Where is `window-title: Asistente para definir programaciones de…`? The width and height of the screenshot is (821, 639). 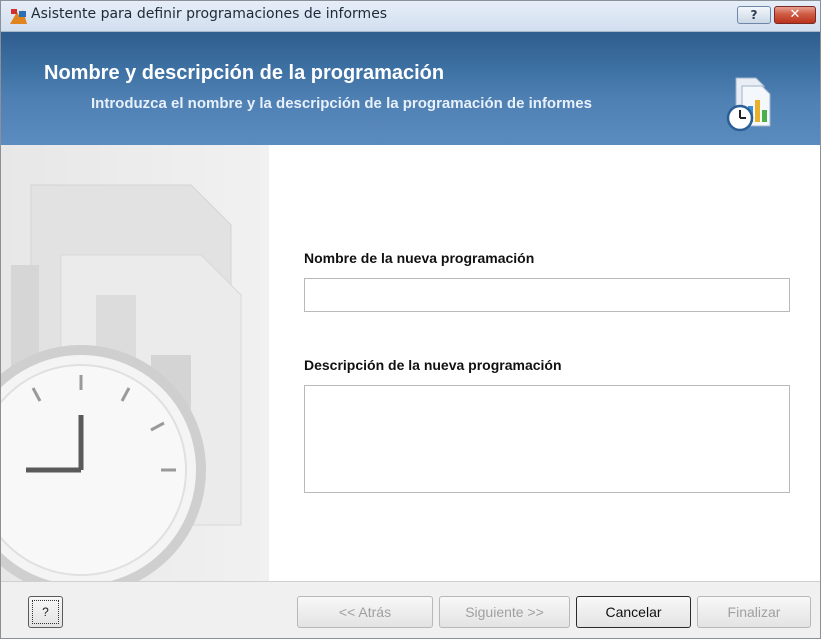
window-title: Asistente para definir programaciones de… is located at coordinates (209, 14).